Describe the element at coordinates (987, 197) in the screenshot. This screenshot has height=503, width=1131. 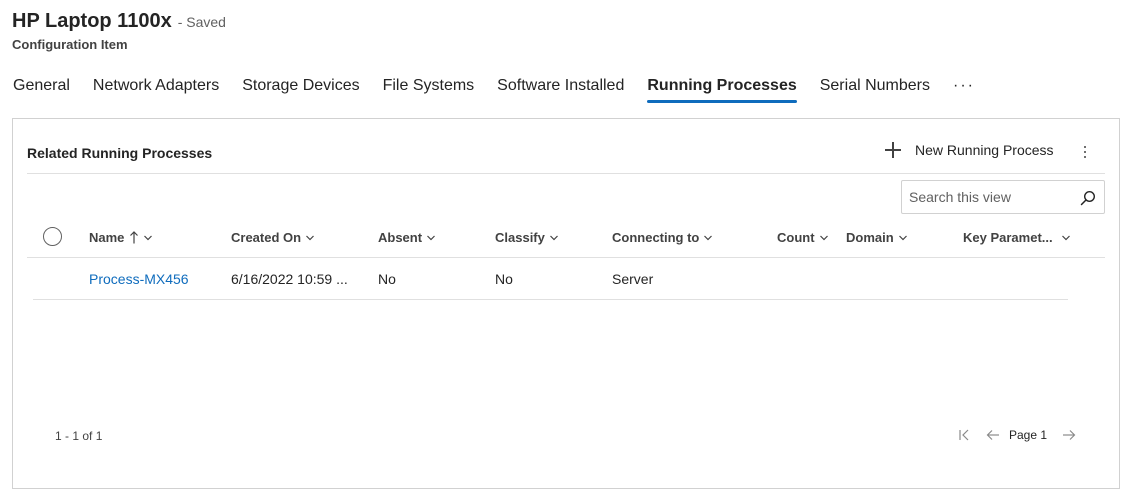
I see `search-input` at that location.